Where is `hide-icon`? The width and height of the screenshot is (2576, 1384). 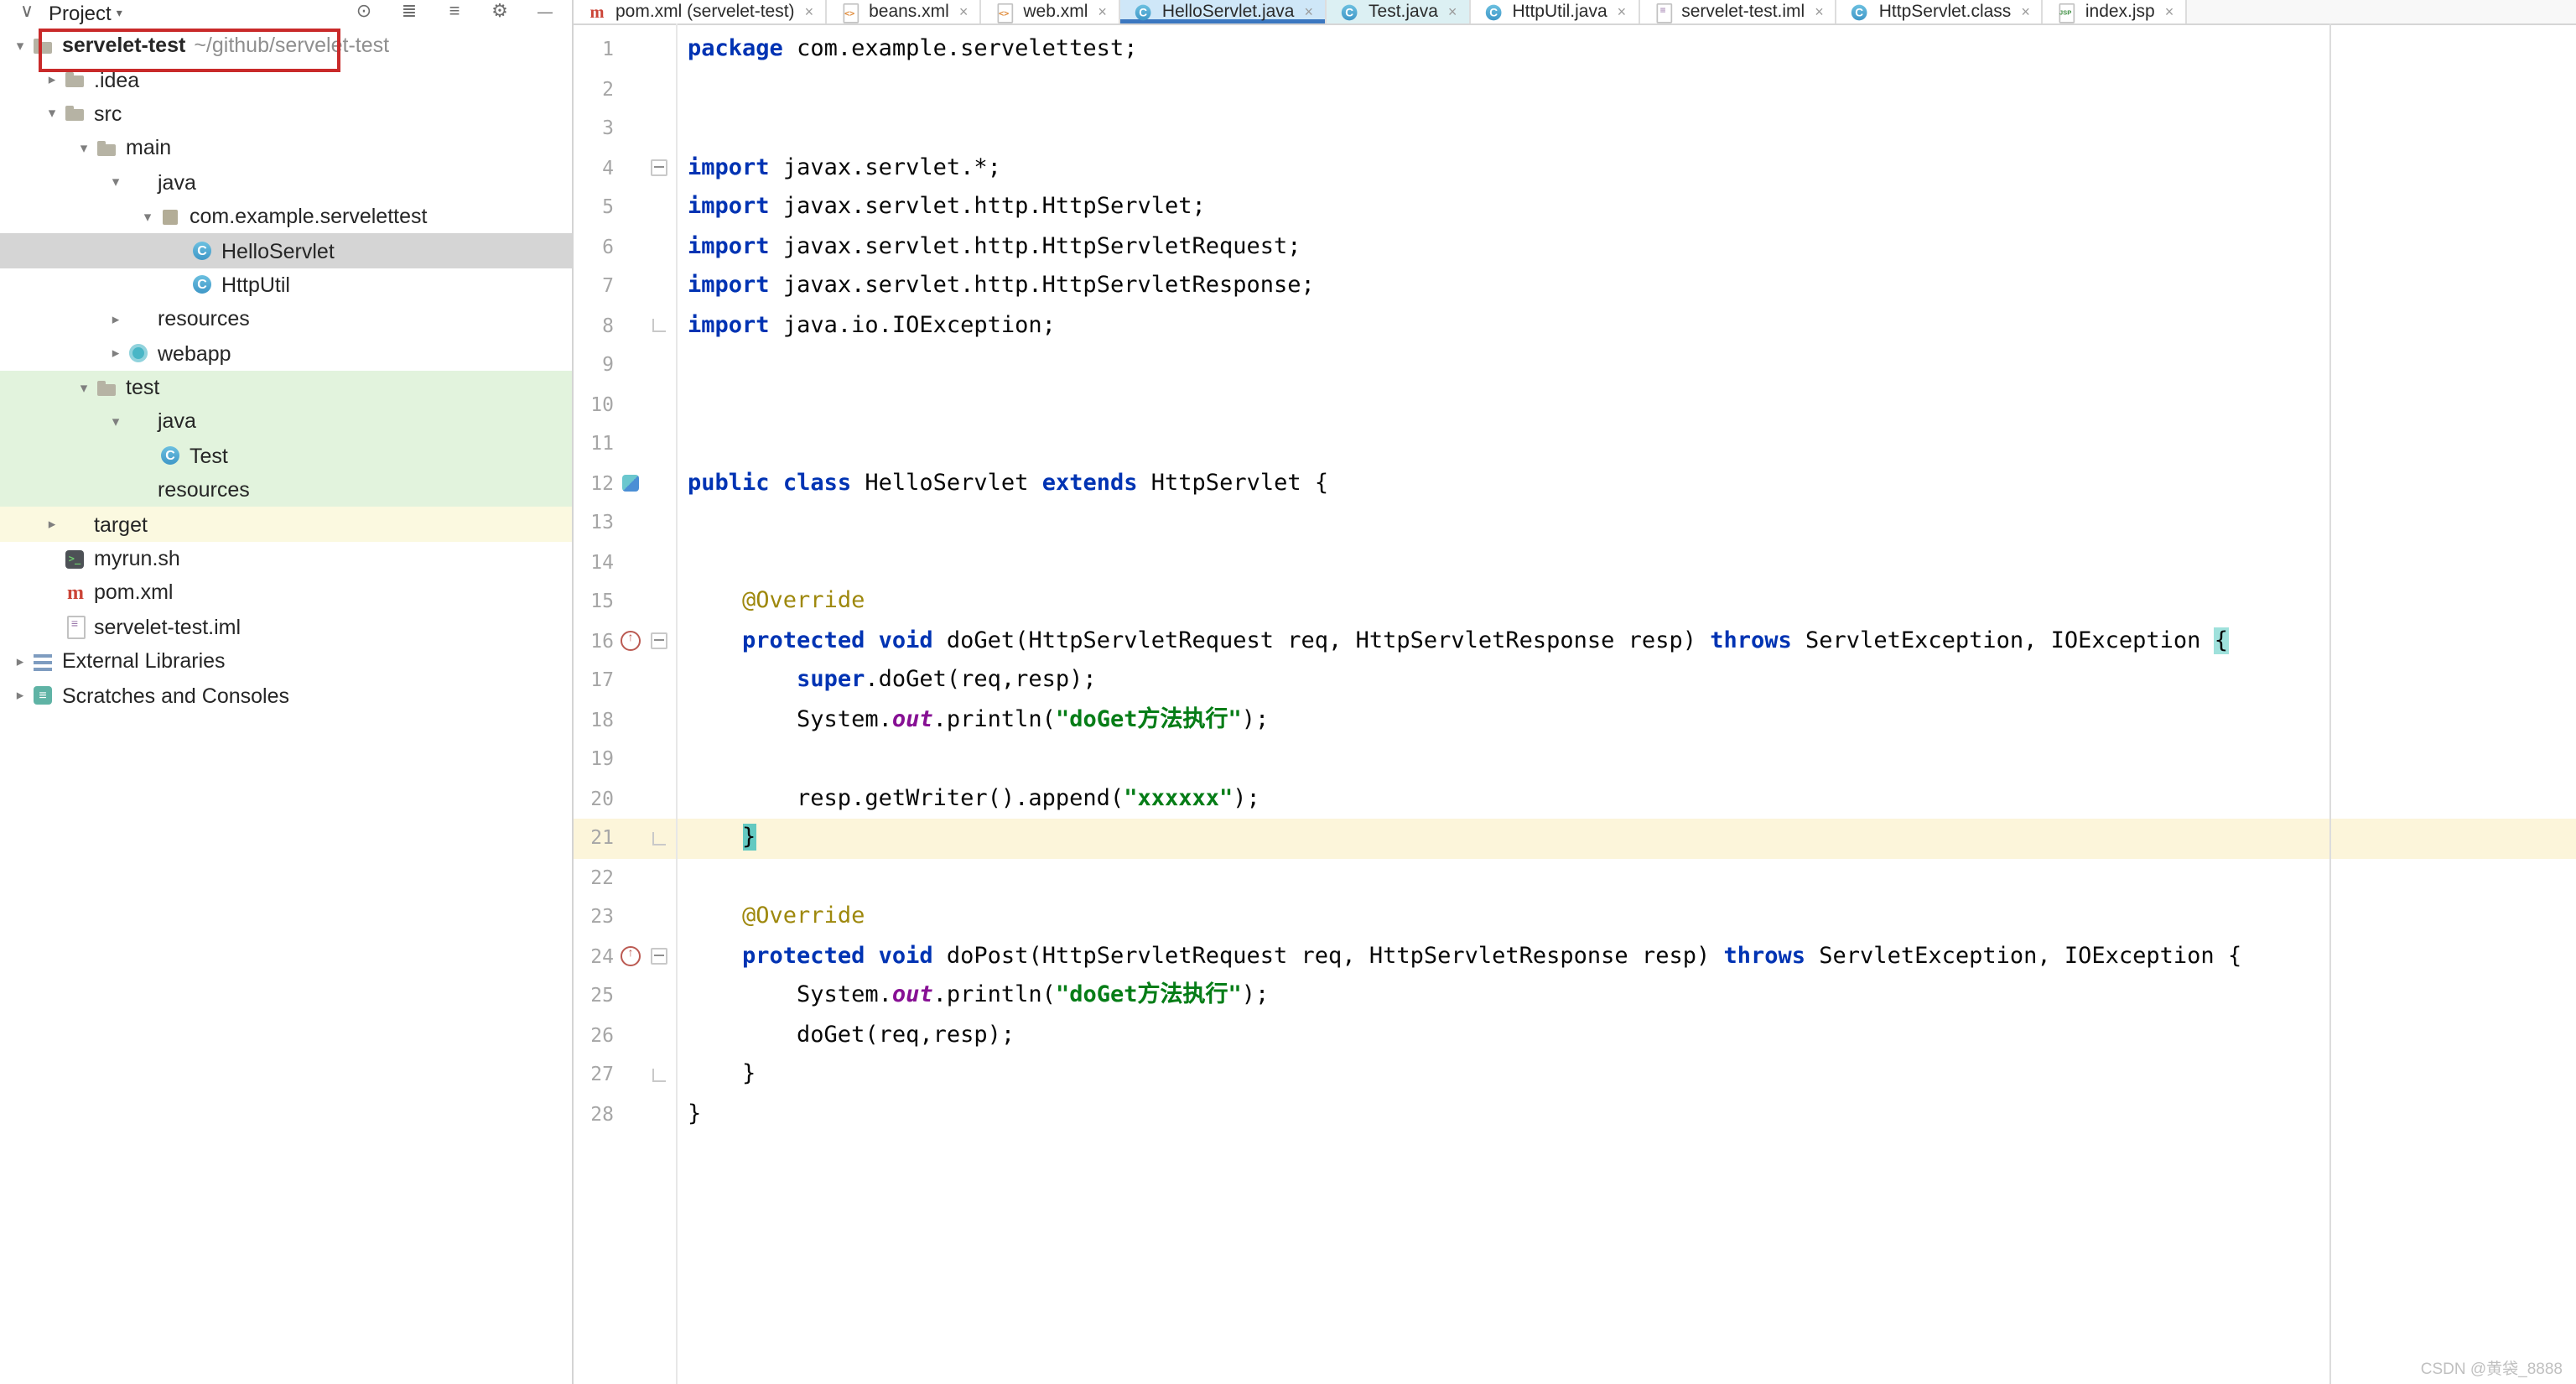
hide-icon is located at coordinates (545, 12).